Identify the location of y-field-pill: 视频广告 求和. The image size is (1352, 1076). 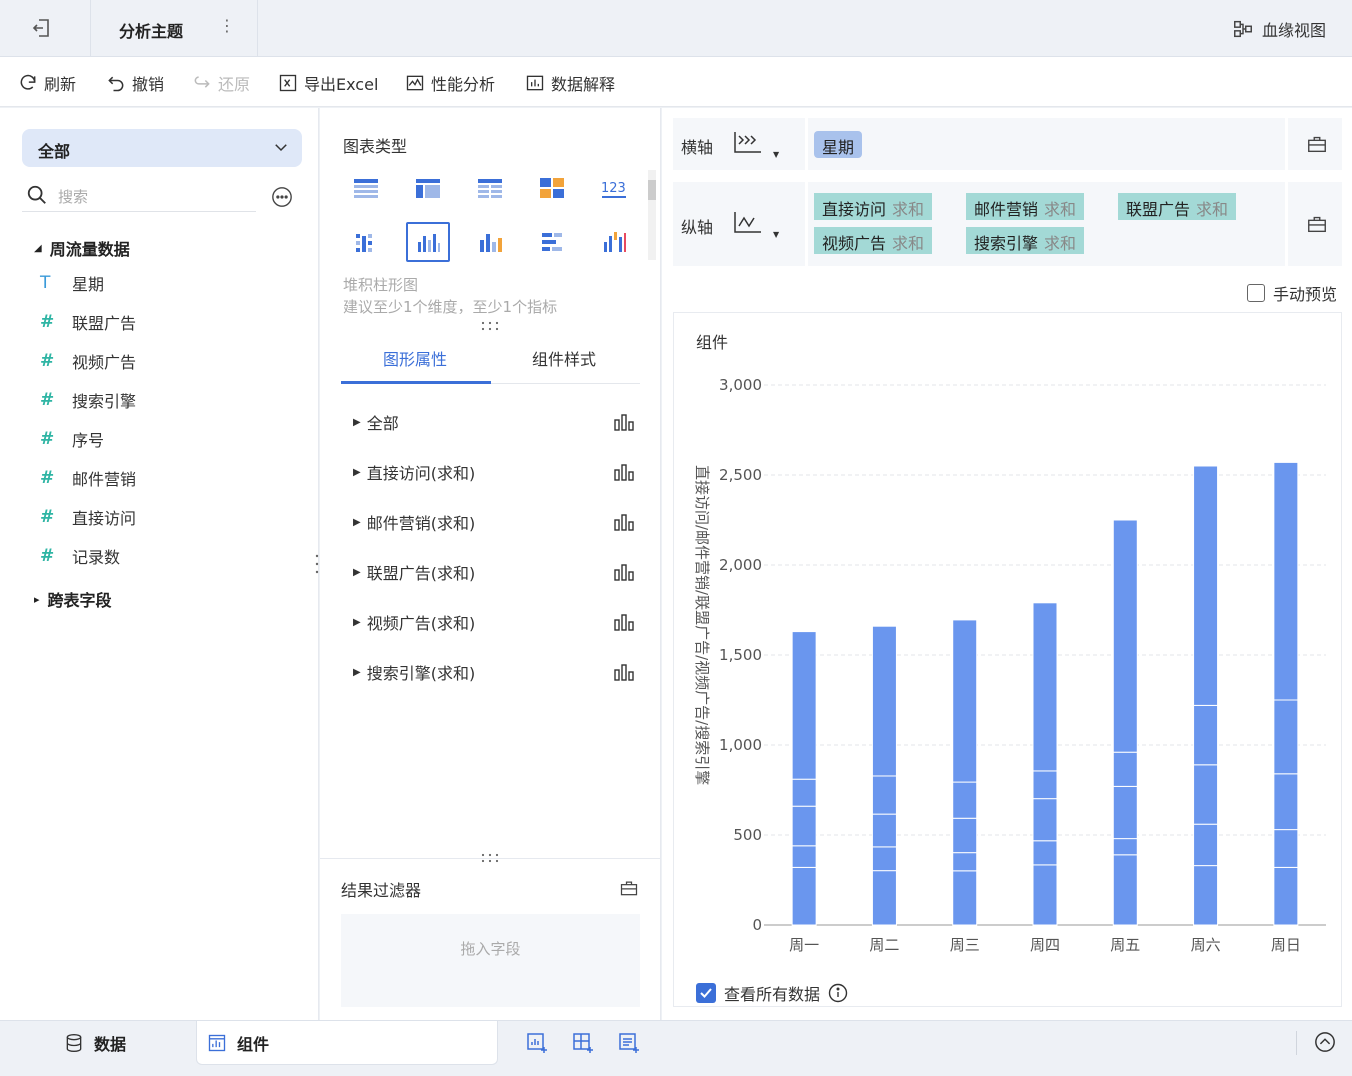
(873, 240).